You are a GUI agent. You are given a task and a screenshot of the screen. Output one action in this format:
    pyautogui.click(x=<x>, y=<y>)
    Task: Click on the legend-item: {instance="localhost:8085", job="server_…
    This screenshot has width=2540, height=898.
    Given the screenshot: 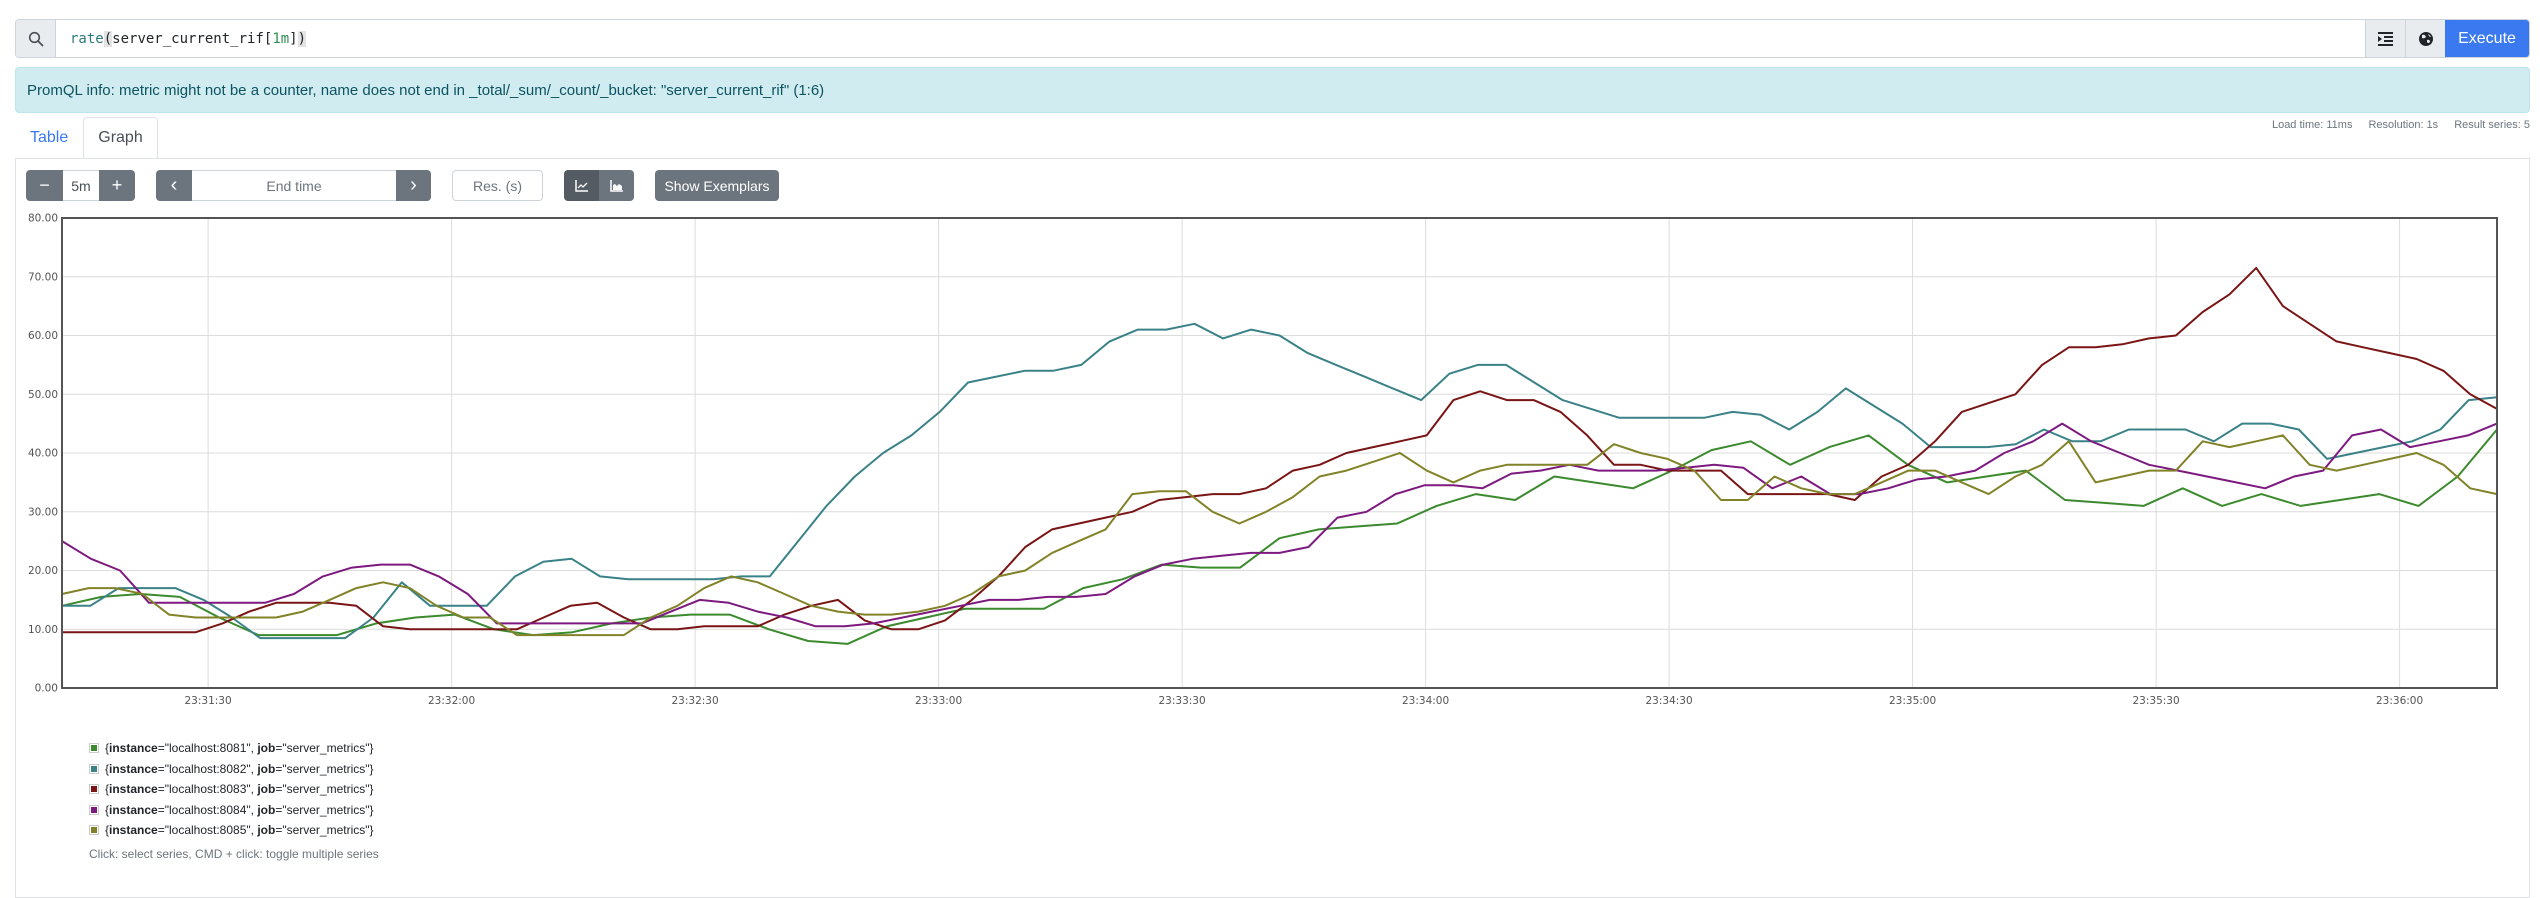 What is the action you would take?
    pyautogui.click(x=234, y=830)
    